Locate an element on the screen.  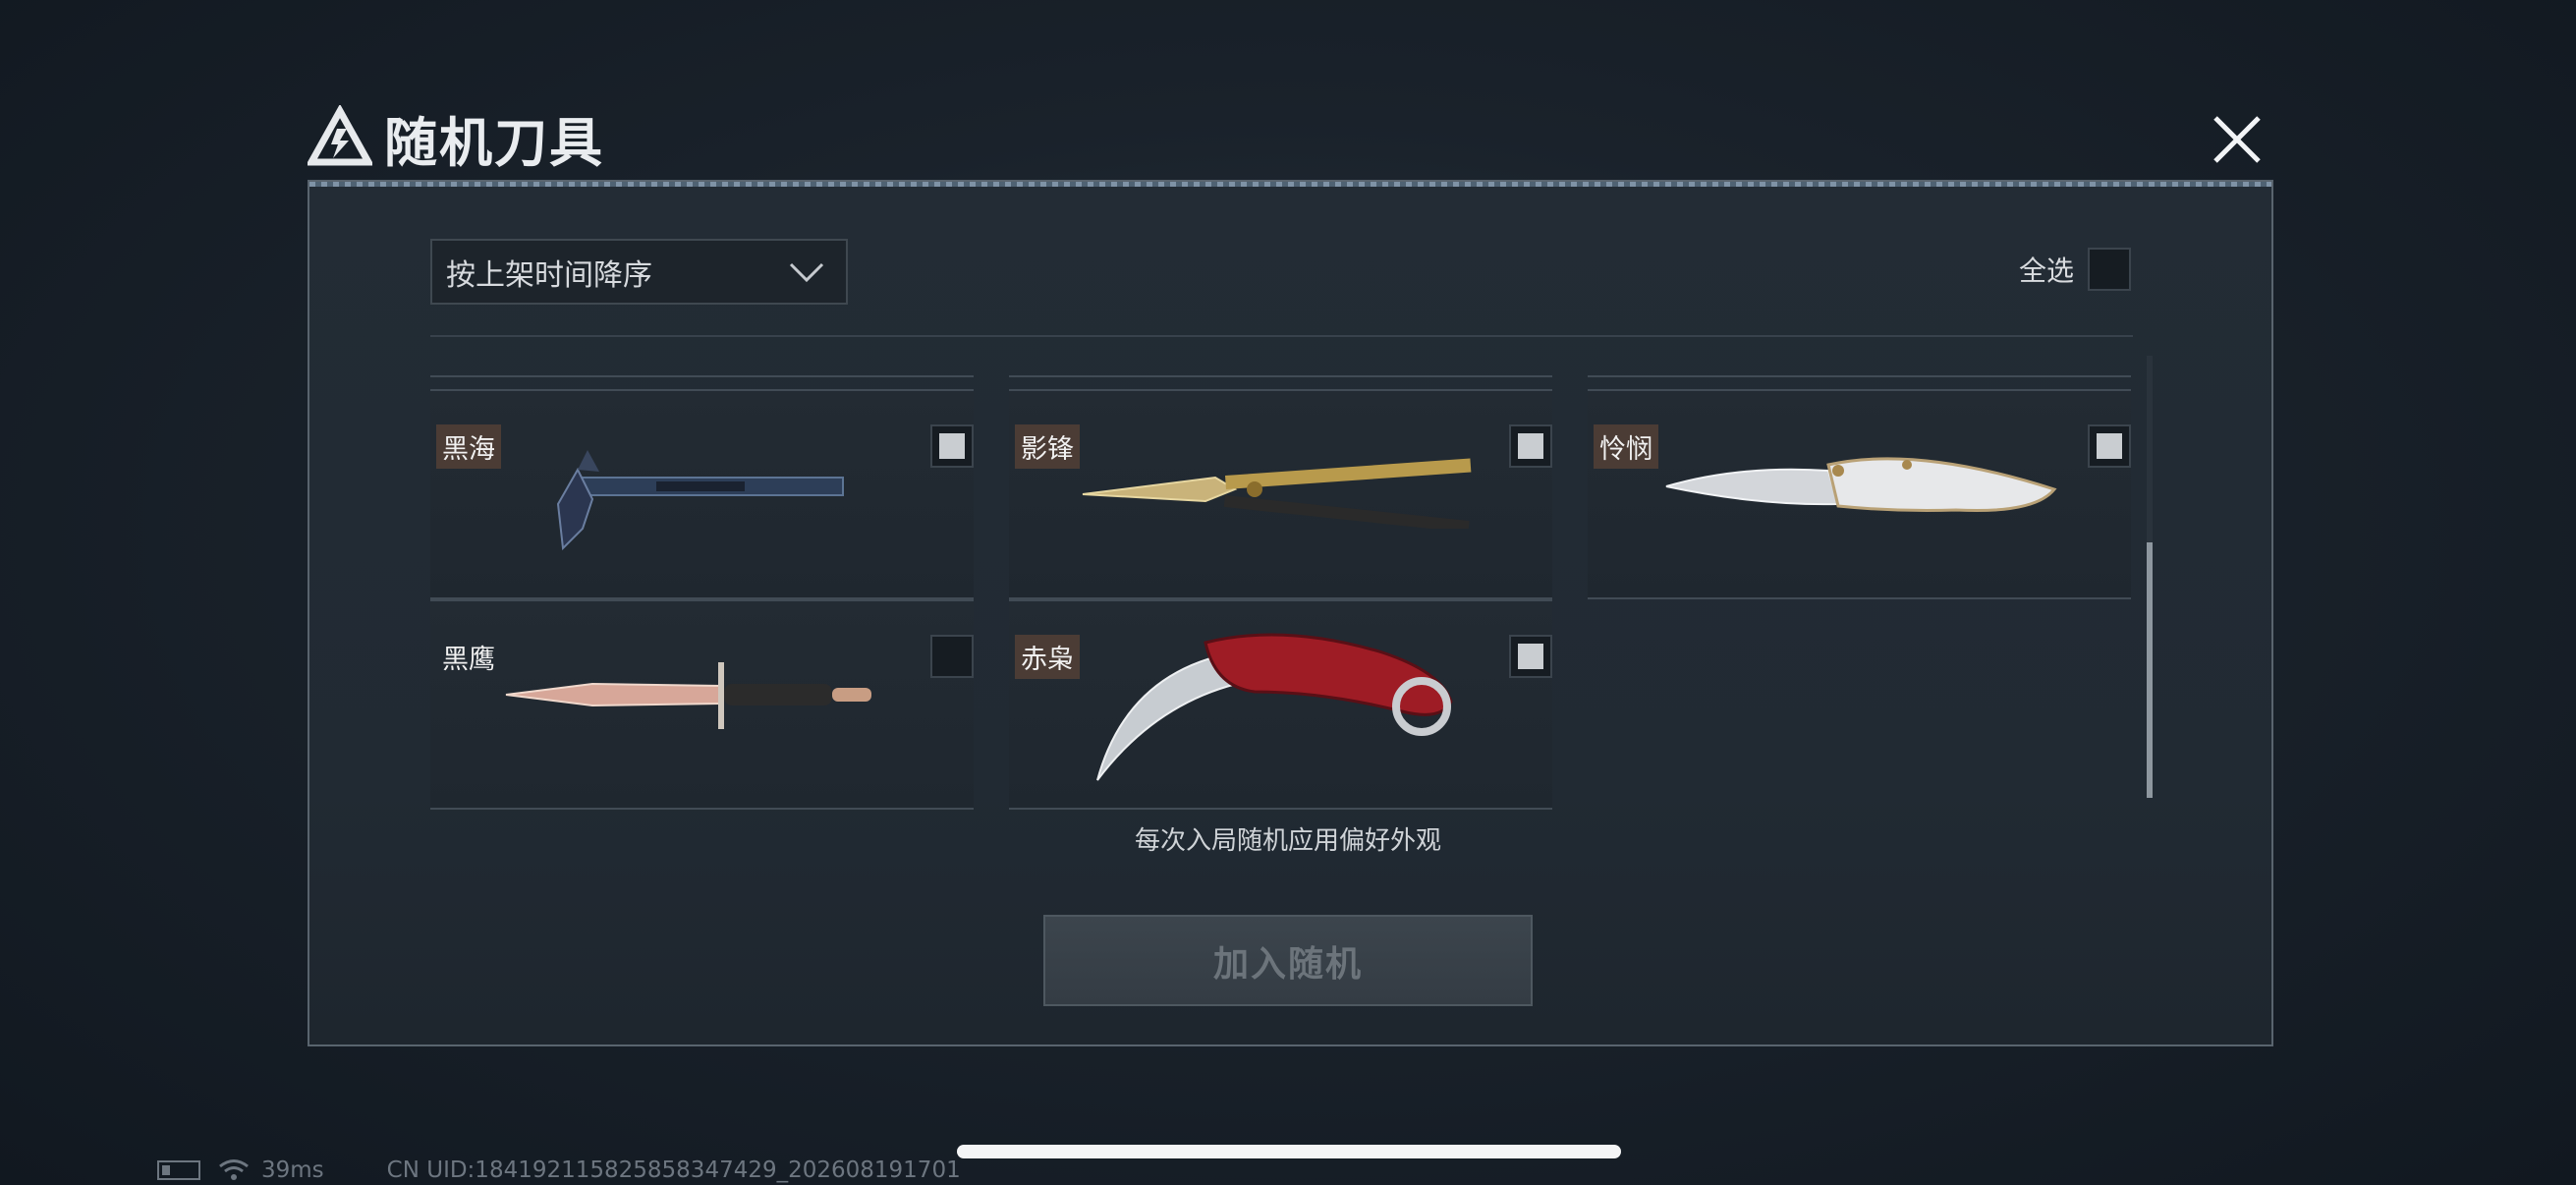
knife-card-lianmin: 怜悯 is located at coordinates (1859, 494).